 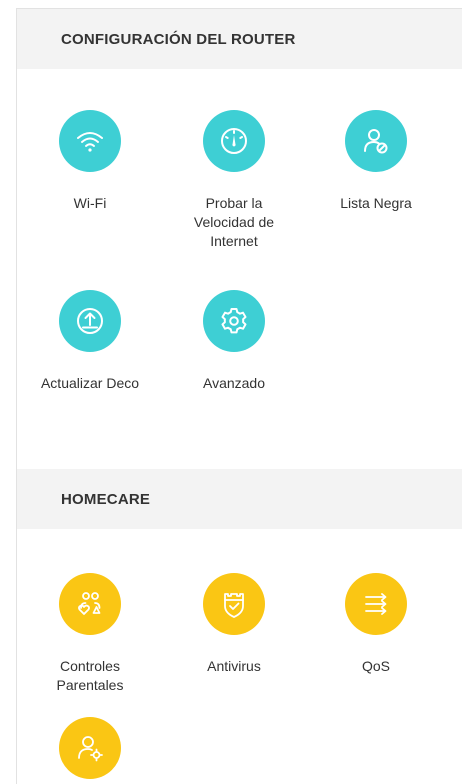 What do you see at coordinates (178, 39) in the screenshot?
I see `router-section-title: CONFIGURACIÓN DEL ROUTER` at bounding box center [178, 39].